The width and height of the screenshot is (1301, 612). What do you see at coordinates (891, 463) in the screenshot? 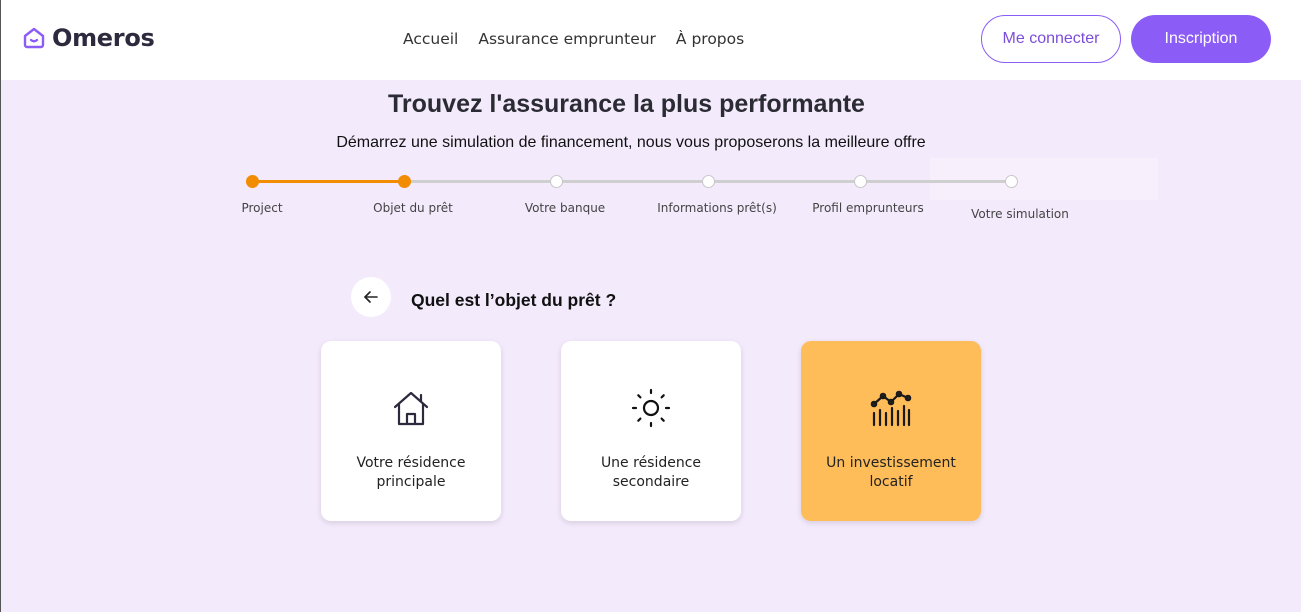
I see `option-label-line1: Un investissement` at bounding box center [891, 463].